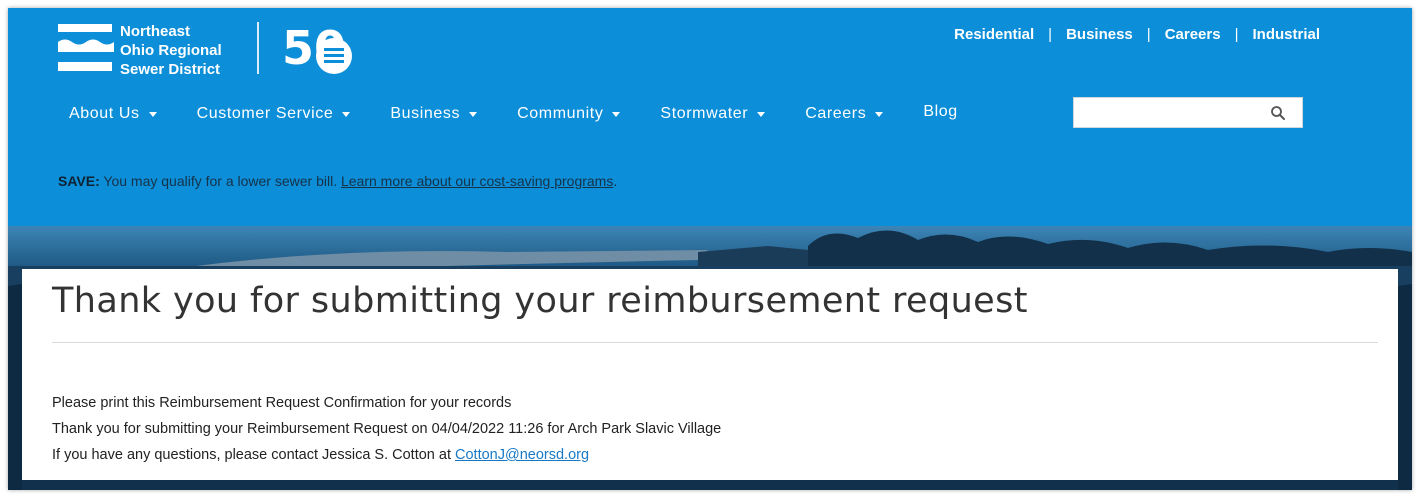 This screenshot has width=1418, height=496. I want to click on nav-label: Blog, so click(940, 111).